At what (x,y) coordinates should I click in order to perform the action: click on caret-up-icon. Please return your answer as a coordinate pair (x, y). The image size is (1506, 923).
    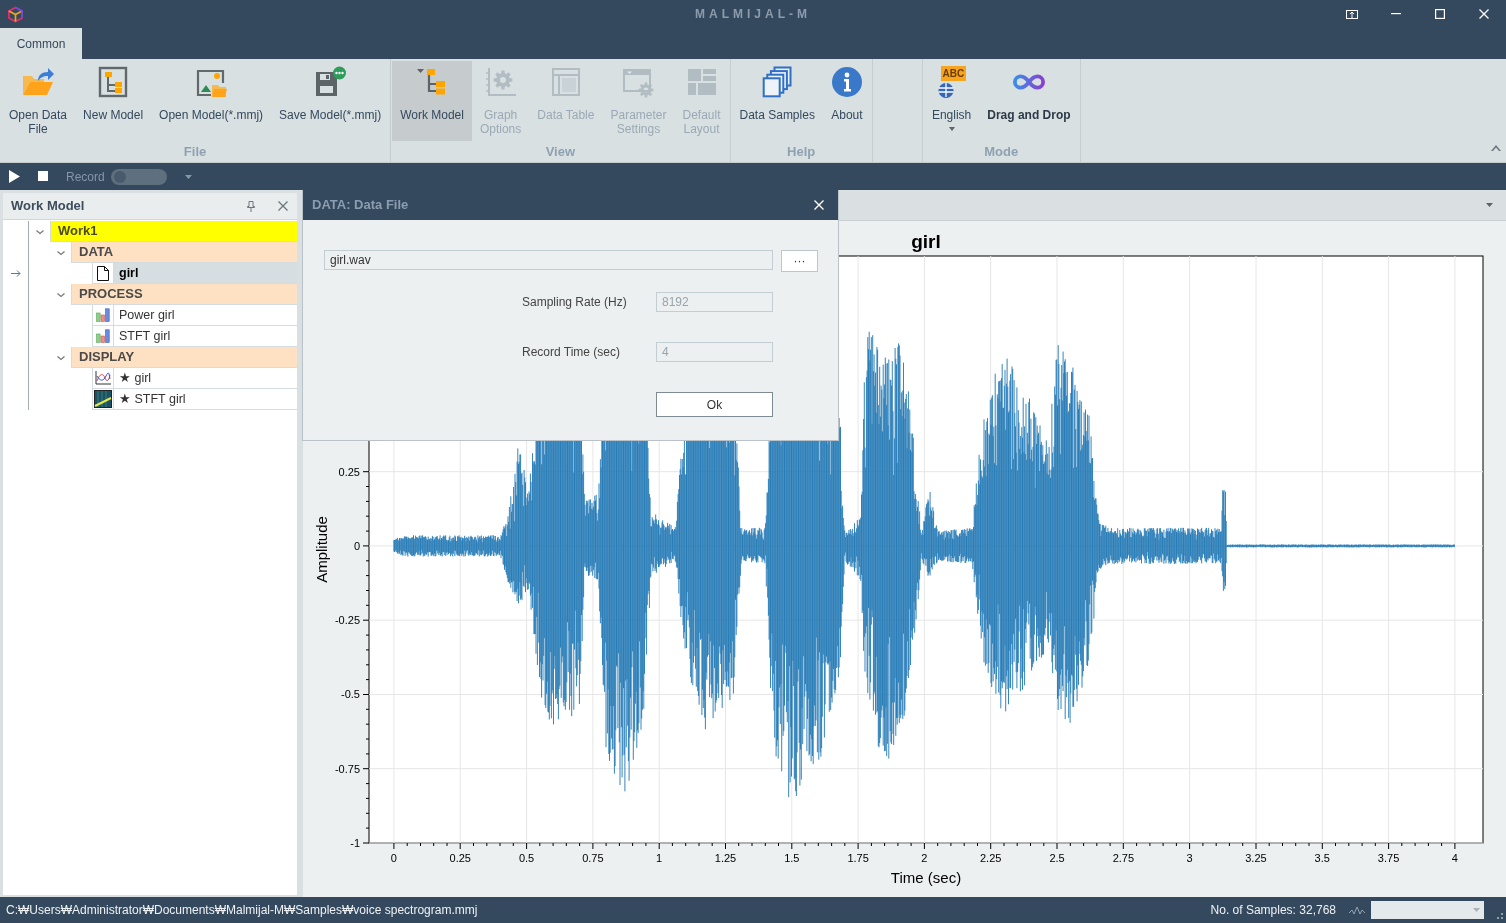
    Looking at the image, I should click on (1496, 148).